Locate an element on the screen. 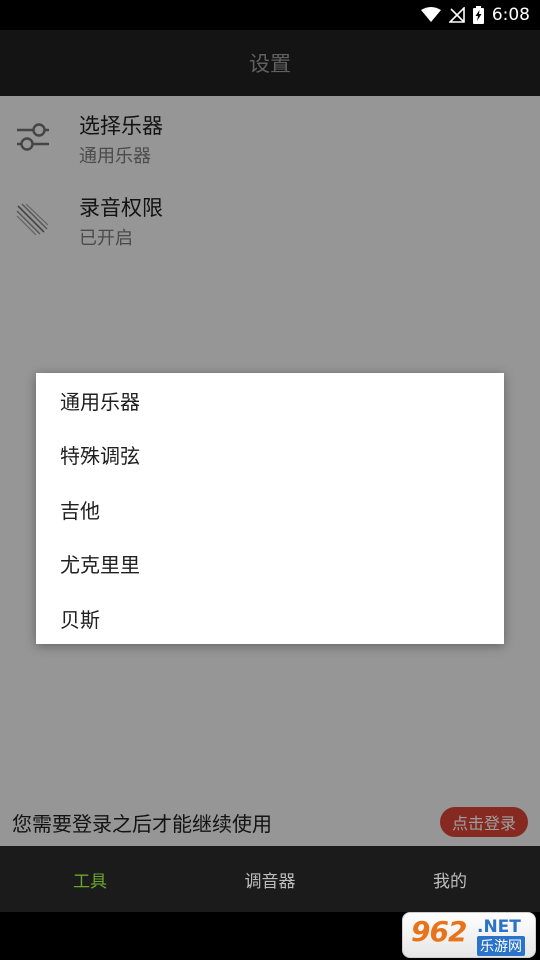 This screenshot has width=540, height=960. status-bar: 6:08 is located at coordinates (270, 15).